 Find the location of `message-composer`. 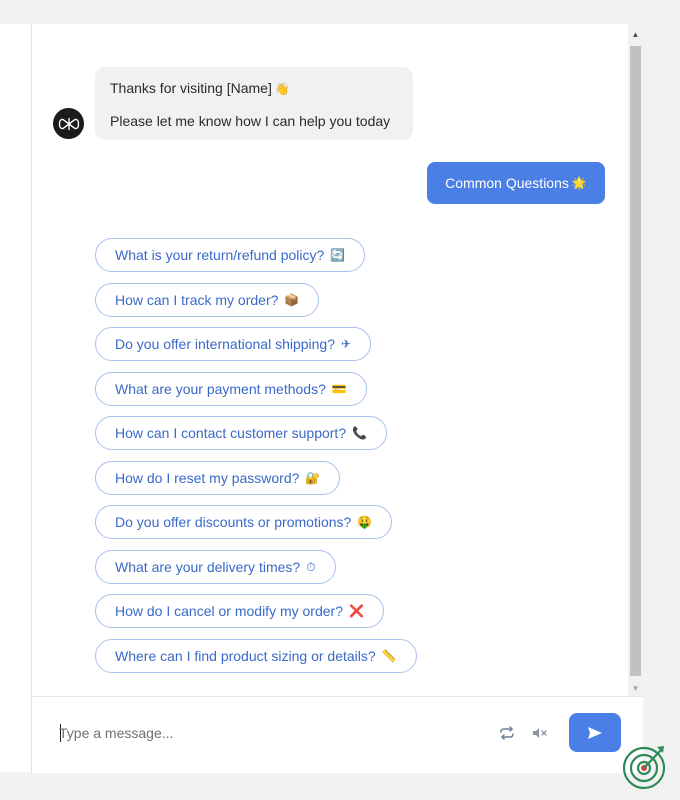

message-composer is located at coordinates (337, 734).